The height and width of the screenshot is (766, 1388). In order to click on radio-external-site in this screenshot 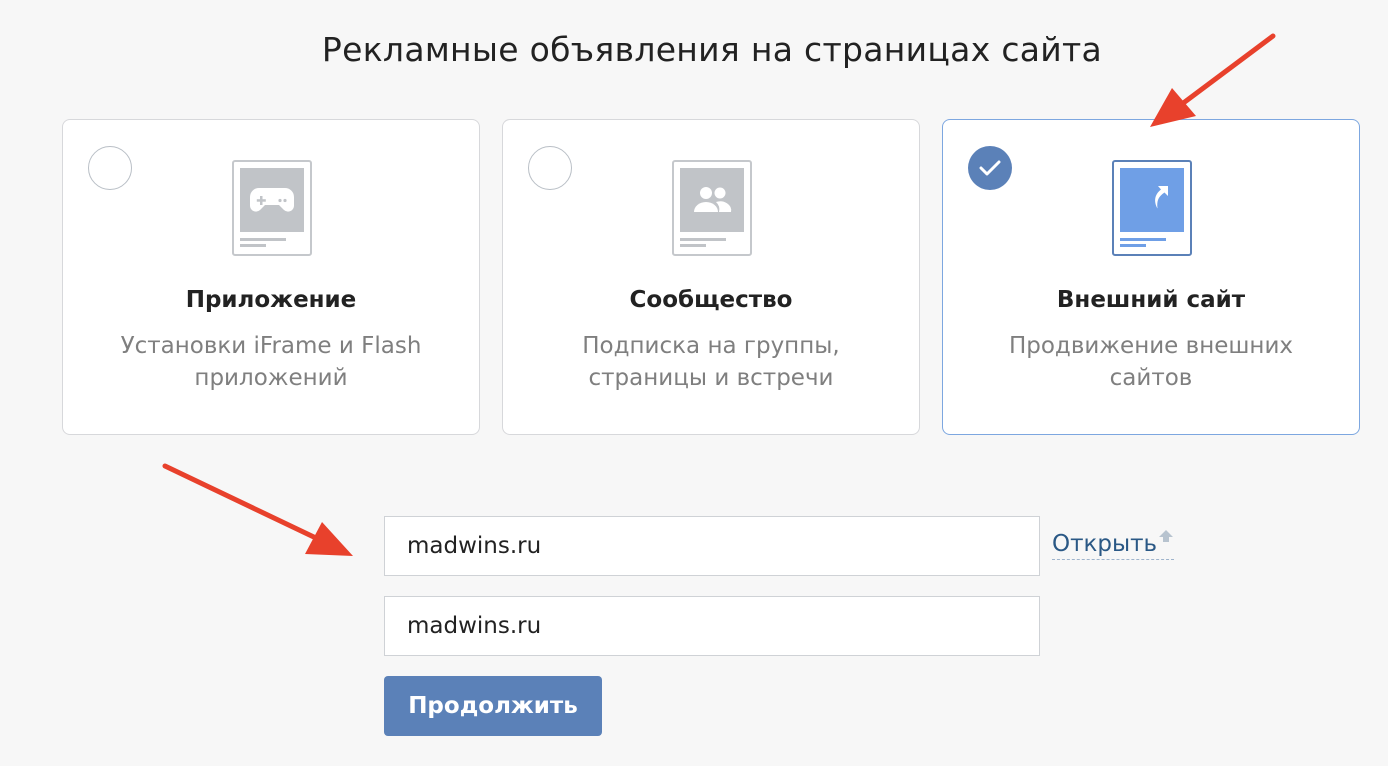, I will do `click(990, 168)`.